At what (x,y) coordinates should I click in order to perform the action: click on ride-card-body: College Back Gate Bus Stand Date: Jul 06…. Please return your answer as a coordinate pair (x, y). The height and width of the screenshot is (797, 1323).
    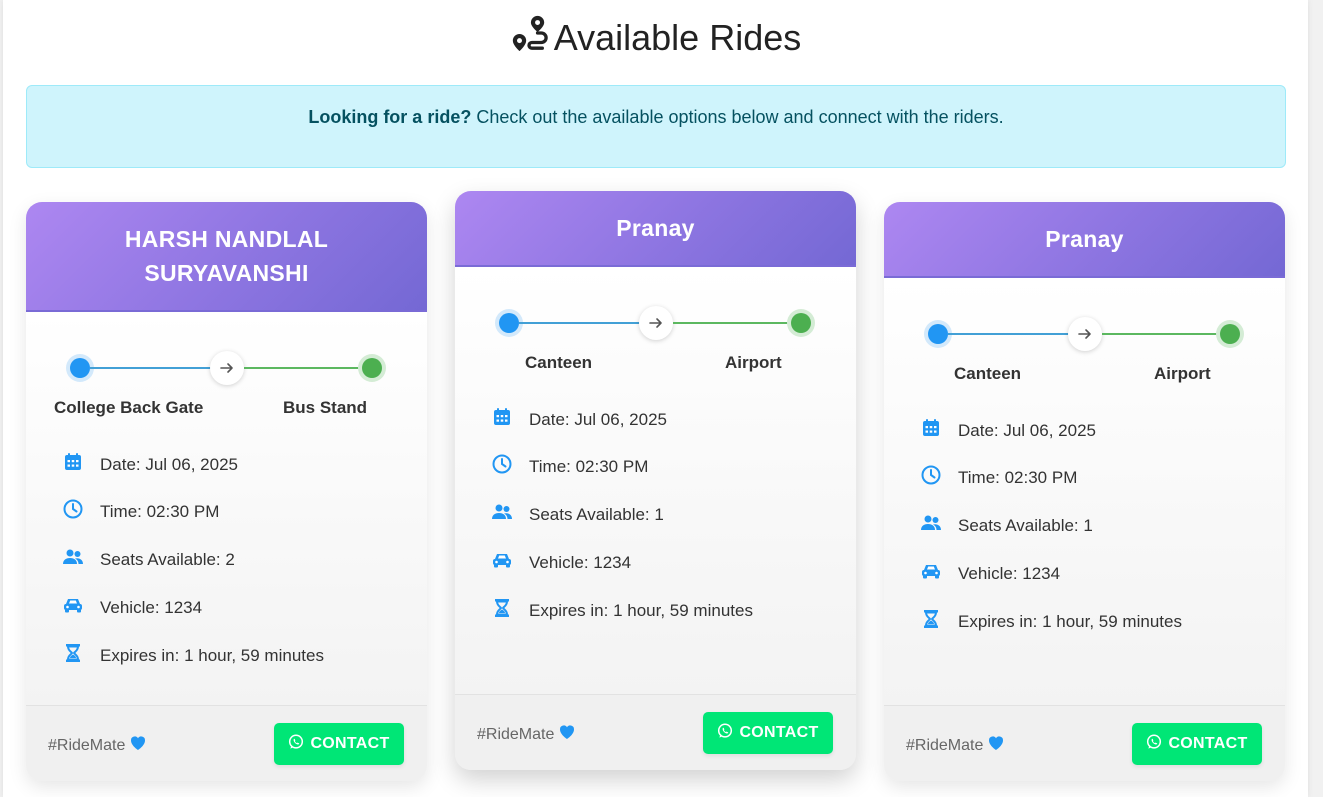
    Looking at the image, I should click on (226, 508).